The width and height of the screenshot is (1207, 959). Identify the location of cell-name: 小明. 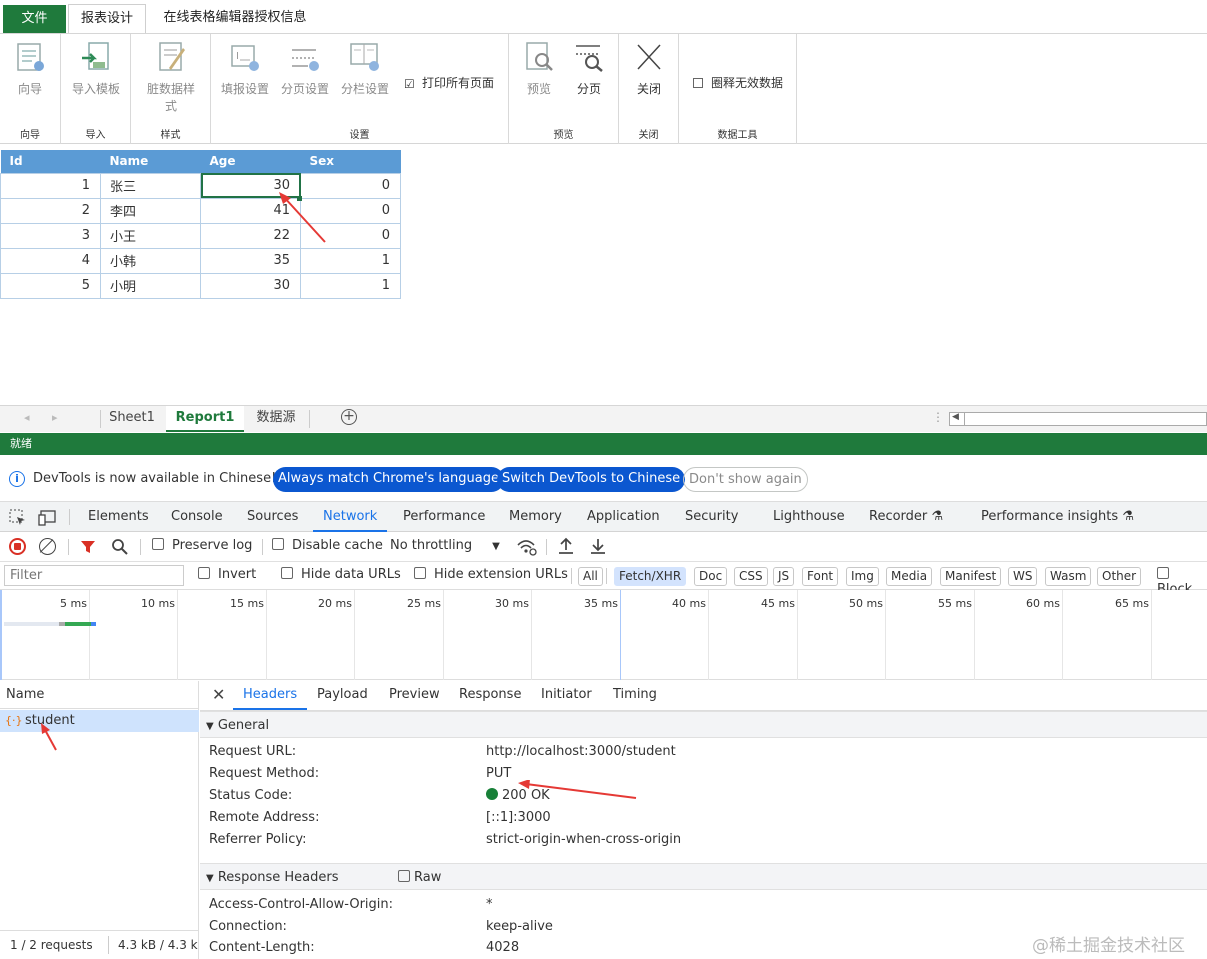
(150, 285).